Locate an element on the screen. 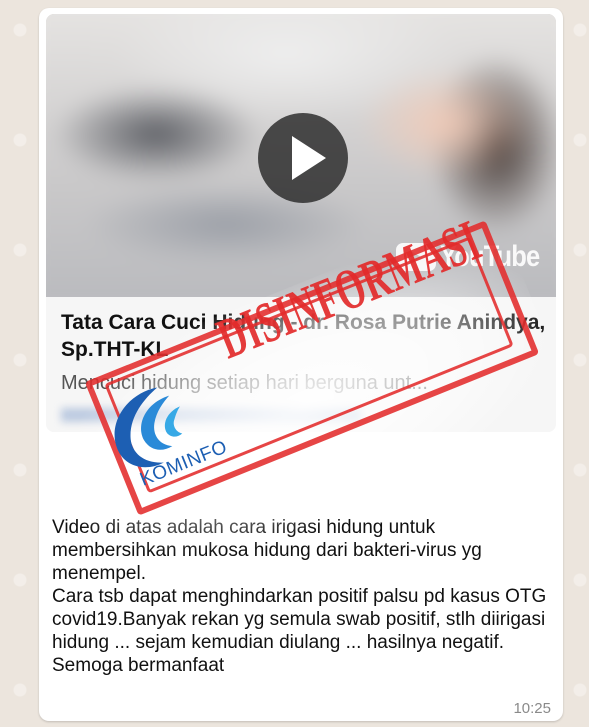  youtube-icon is located at coordinates (416, 257).